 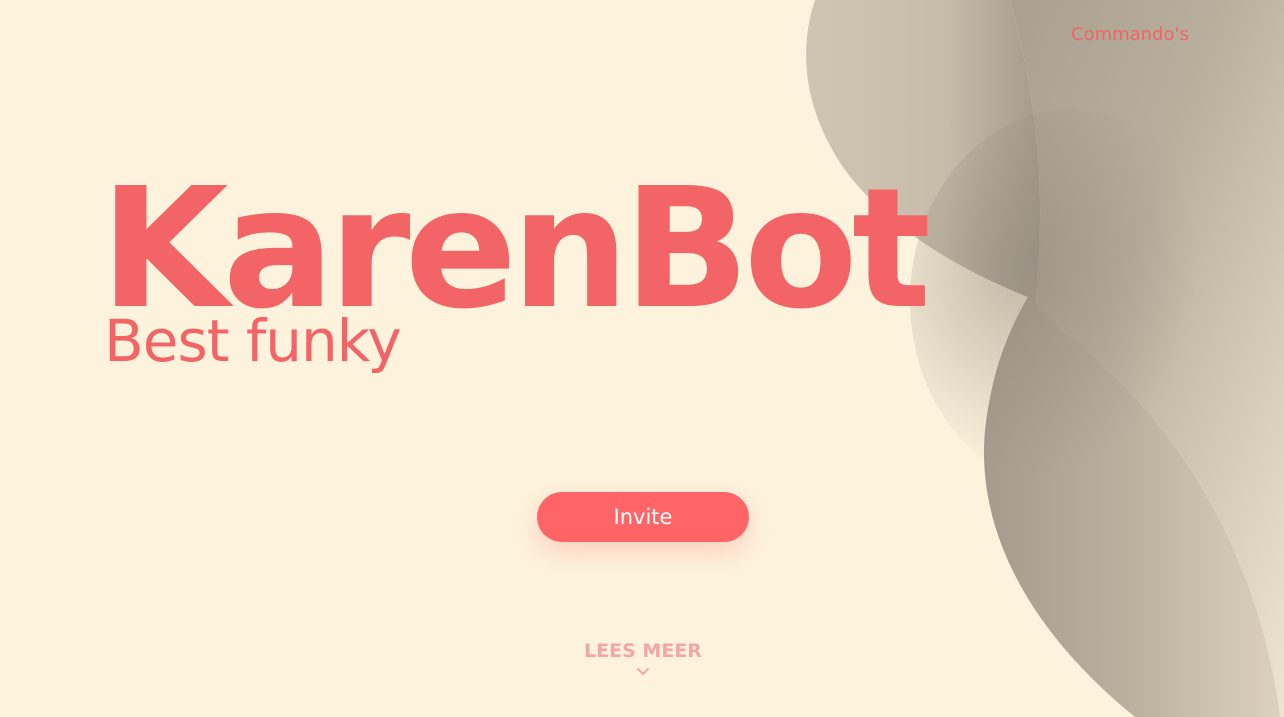 What do you see at coordinates (643, 651) in the screenshot?
I see `read-more-label: LEES MEER` at bounding box center [643, 651].